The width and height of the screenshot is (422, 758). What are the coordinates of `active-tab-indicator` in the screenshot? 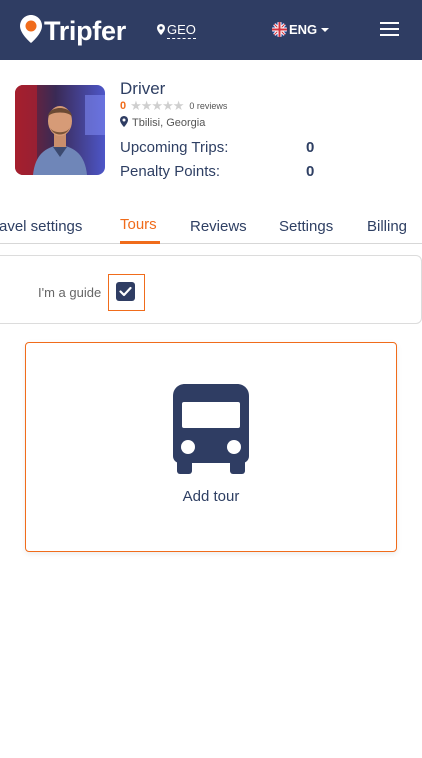 It's located at (140, 242).